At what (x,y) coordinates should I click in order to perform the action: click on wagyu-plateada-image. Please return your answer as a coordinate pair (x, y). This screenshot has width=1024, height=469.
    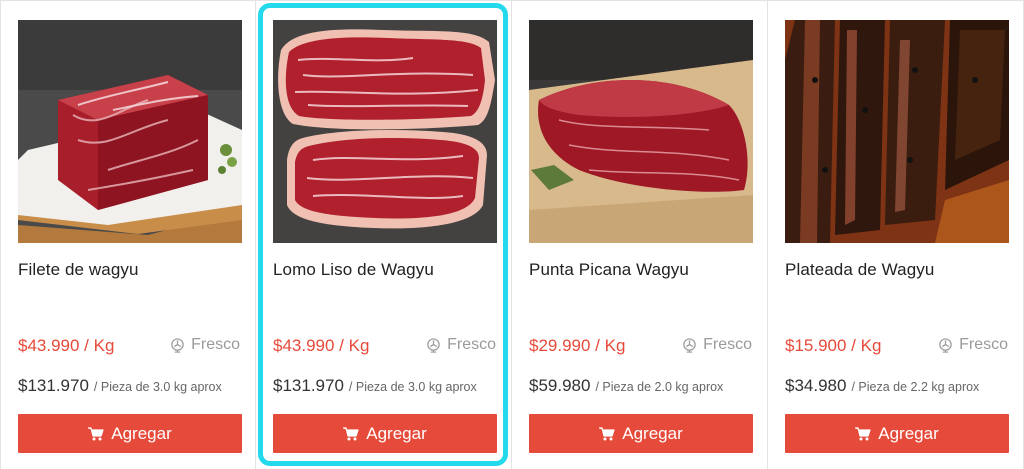
    Looking at the image, I should click on (897, 131).